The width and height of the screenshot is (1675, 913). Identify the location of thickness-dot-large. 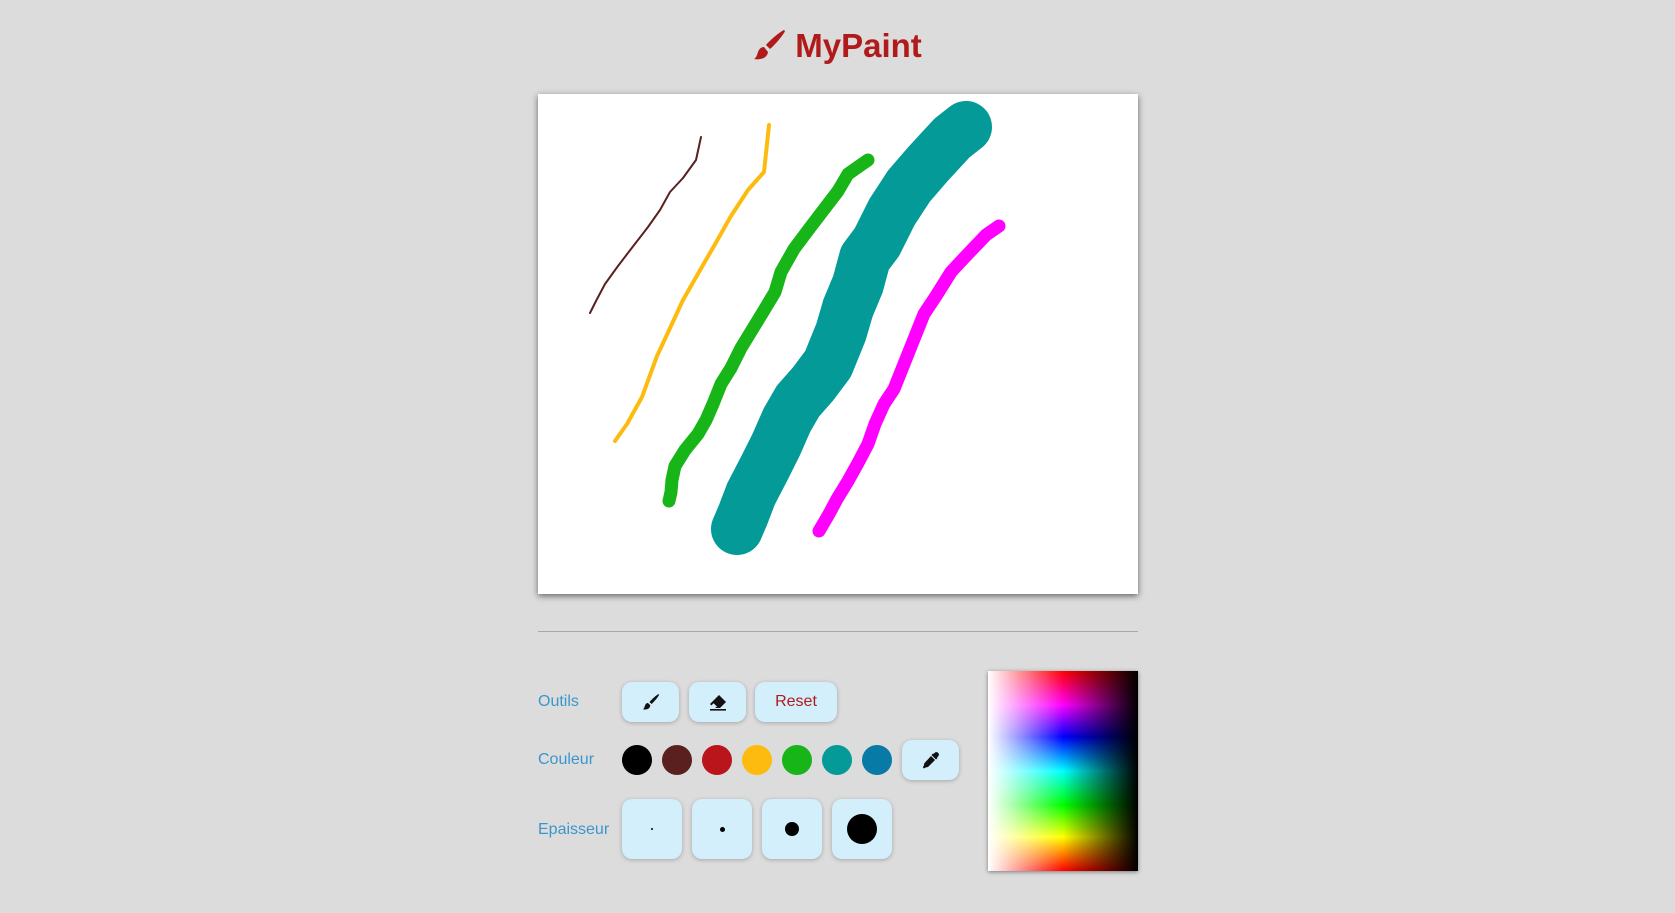
(862, 829).